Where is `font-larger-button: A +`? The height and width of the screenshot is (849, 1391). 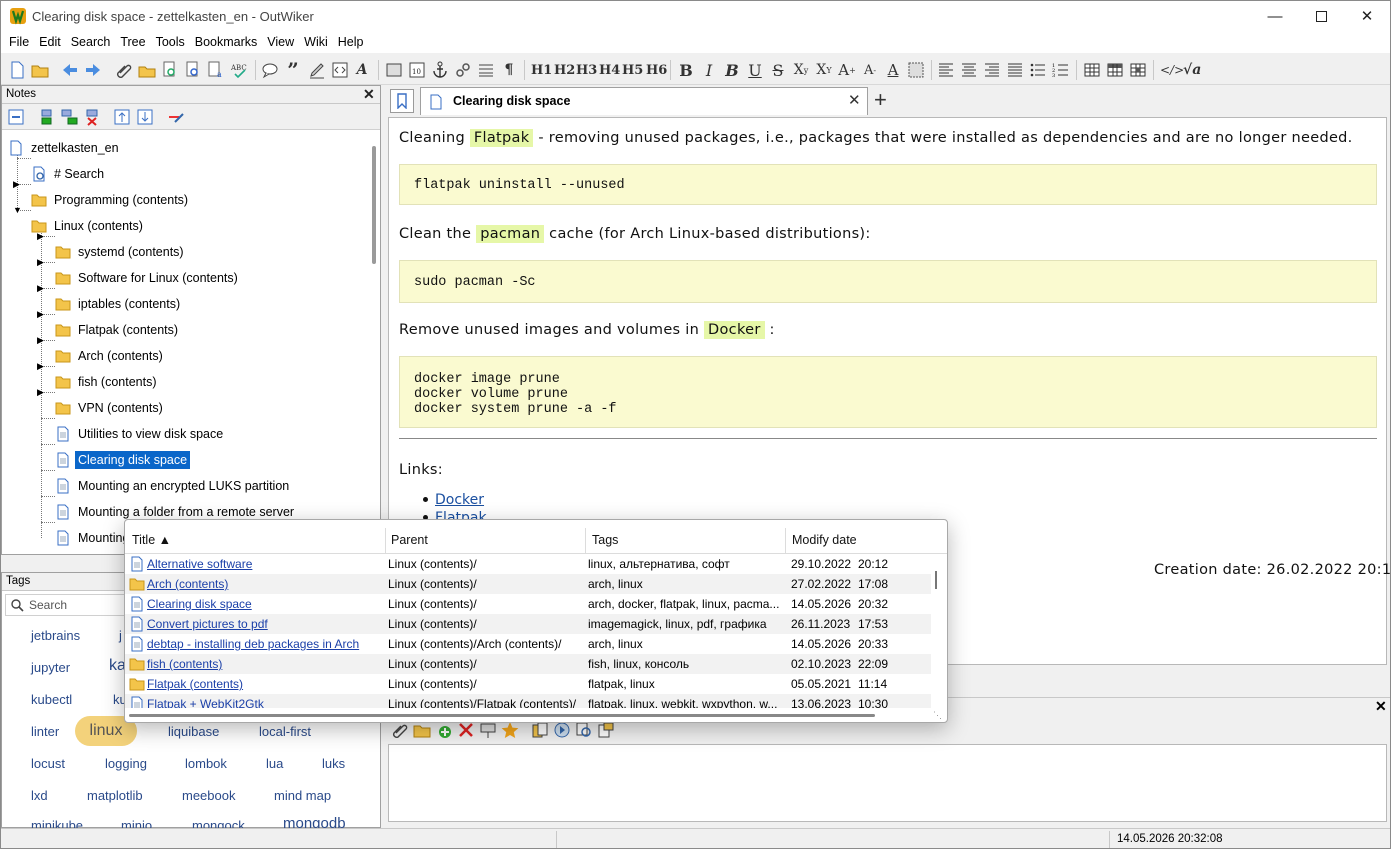 font-larger-button: A + is located at coordinates (847, 70).